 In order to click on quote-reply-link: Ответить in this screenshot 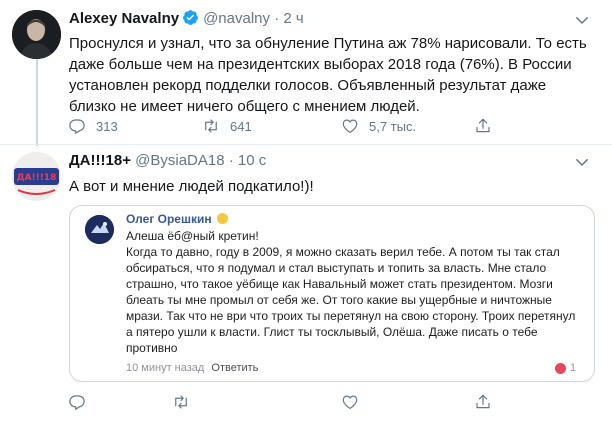, I will do `click(234, 368)`.